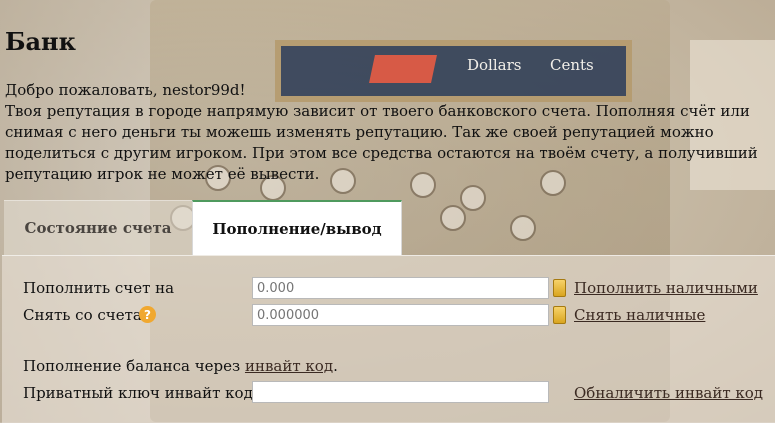 The image size is (775, 423). I want to click on withdraw-amount-input, so click(400, 315).